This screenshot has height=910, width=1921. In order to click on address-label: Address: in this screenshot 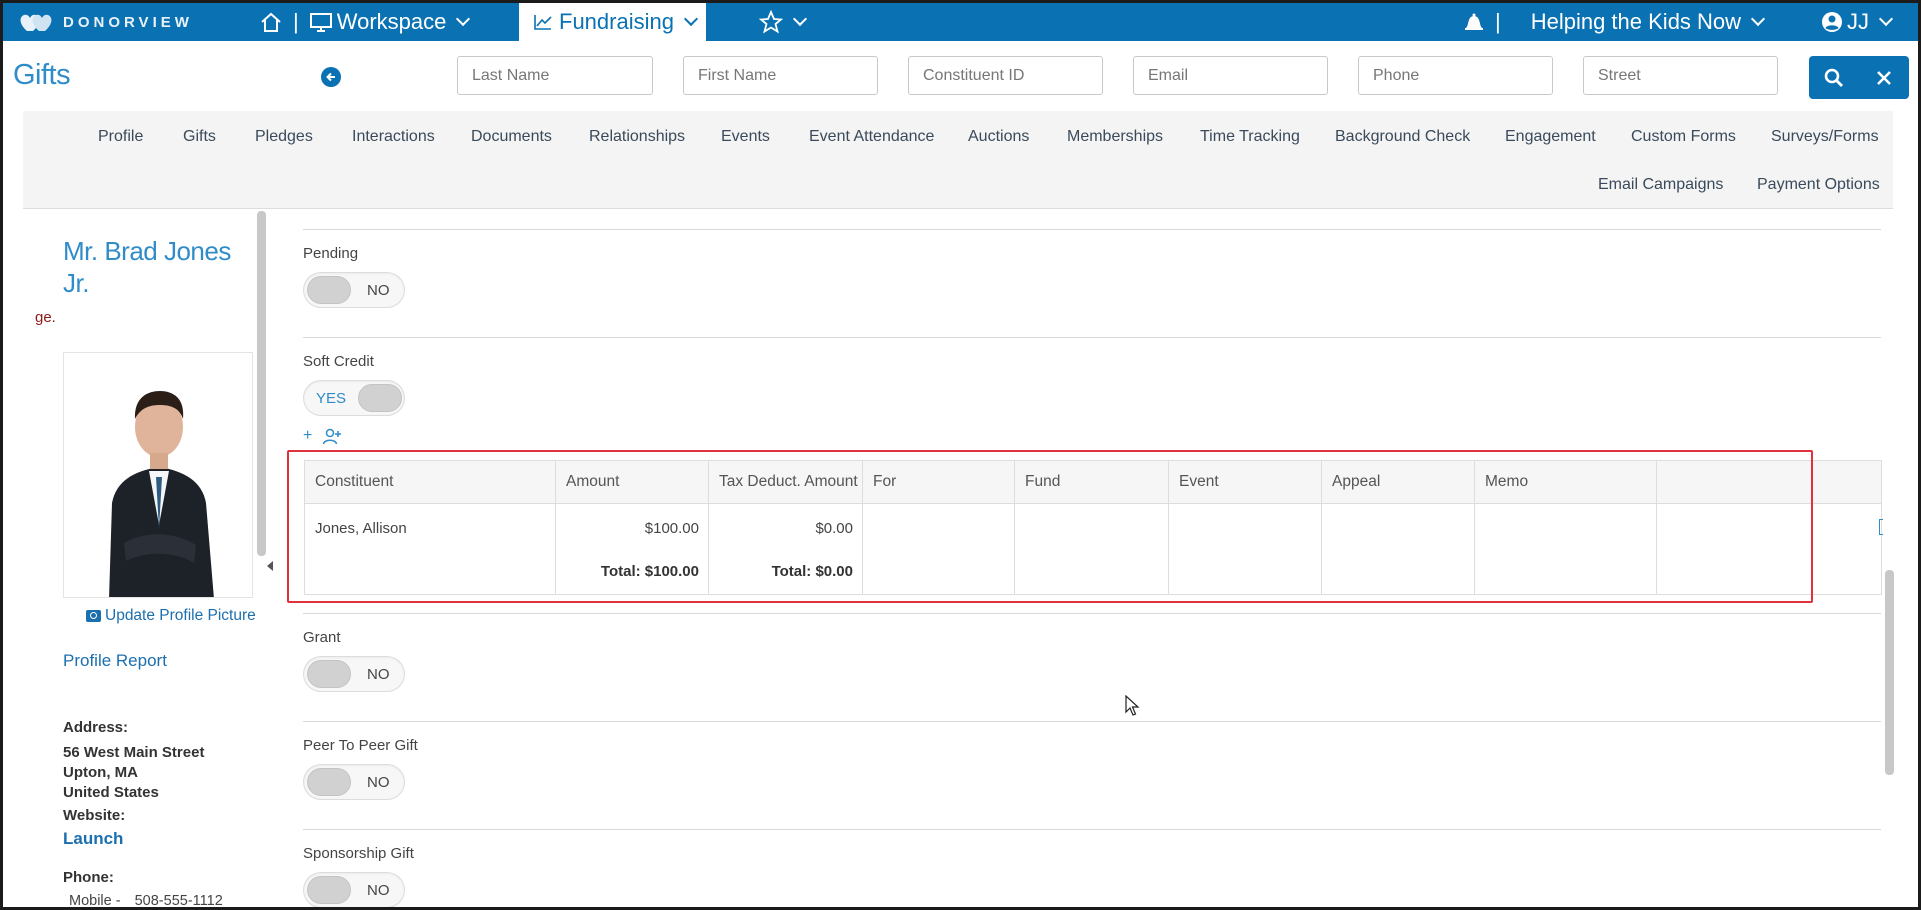, I will do `click(96, 727)`.